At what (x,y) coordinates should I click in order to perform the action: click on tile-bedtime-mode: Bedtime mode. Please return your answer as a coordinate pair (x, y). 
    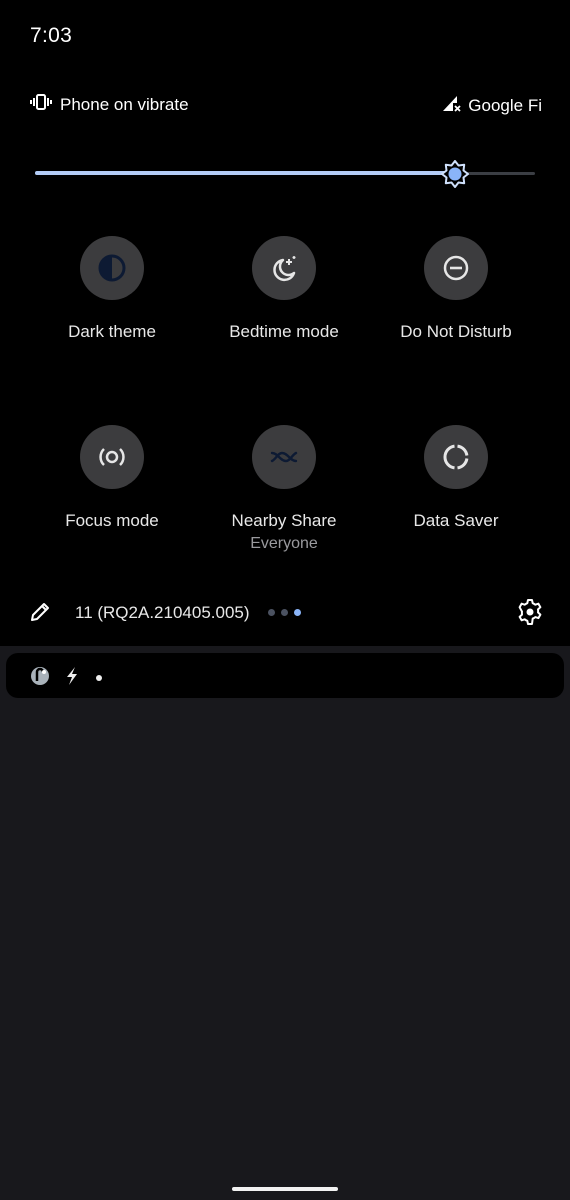
    Looking at the image, I should click on (284, 289).